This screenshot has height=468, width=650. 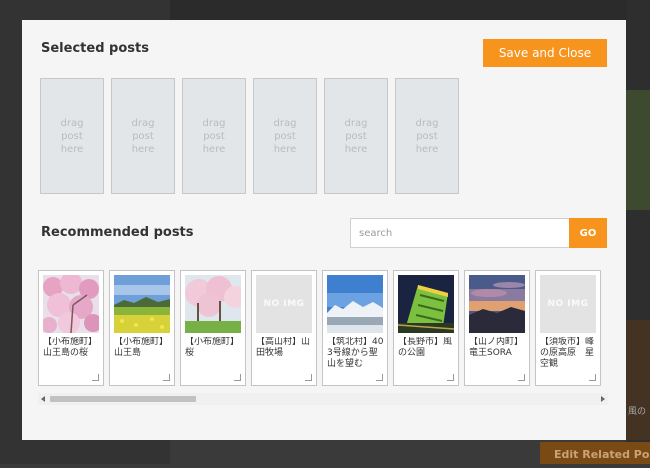 I want to click on post-card: NO IMG 【須坂市】峰の原高原 星空観, so click(x=568, y=328).